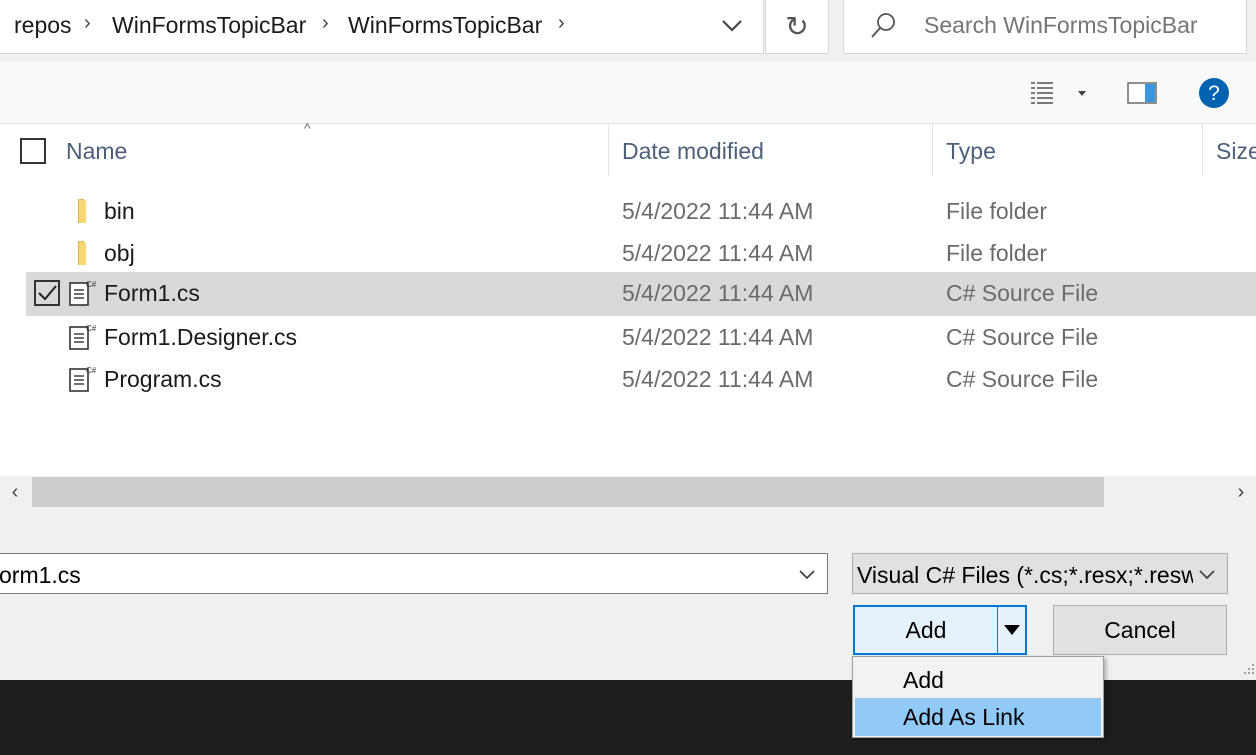  I want to click on add-options-menu: Add Add As Link, so click(978, 697).